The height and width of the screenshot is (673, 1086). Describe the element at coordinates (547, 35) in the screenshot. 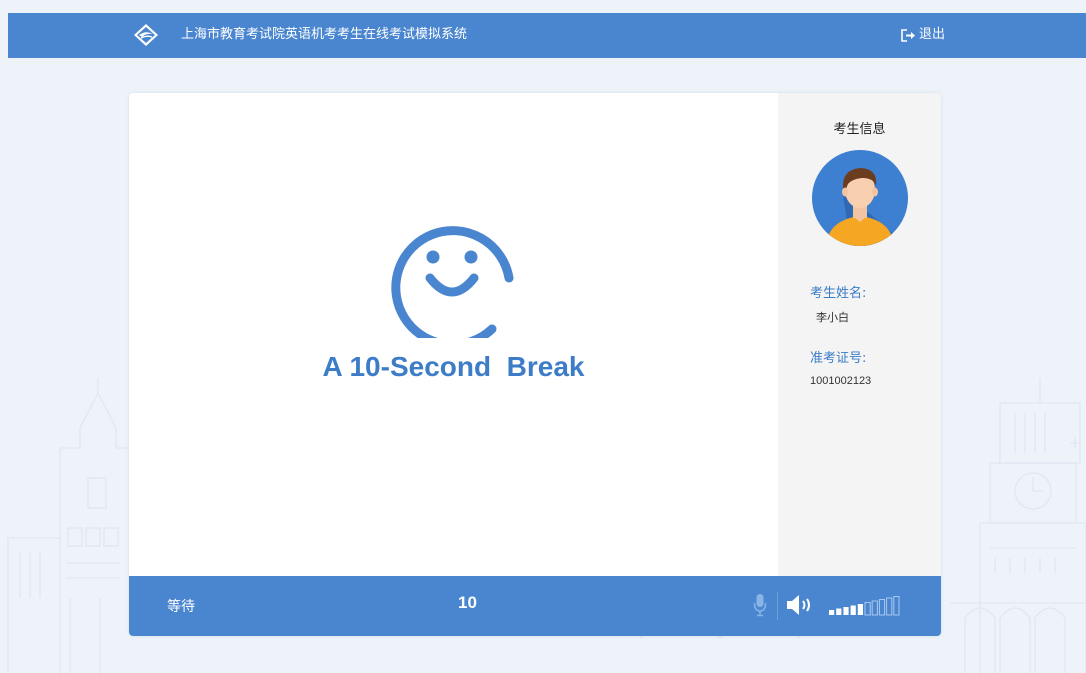

I see `top-header-bar: 上海市教育考试院英语机考考生在线考试模拟系统 退出` at that location.